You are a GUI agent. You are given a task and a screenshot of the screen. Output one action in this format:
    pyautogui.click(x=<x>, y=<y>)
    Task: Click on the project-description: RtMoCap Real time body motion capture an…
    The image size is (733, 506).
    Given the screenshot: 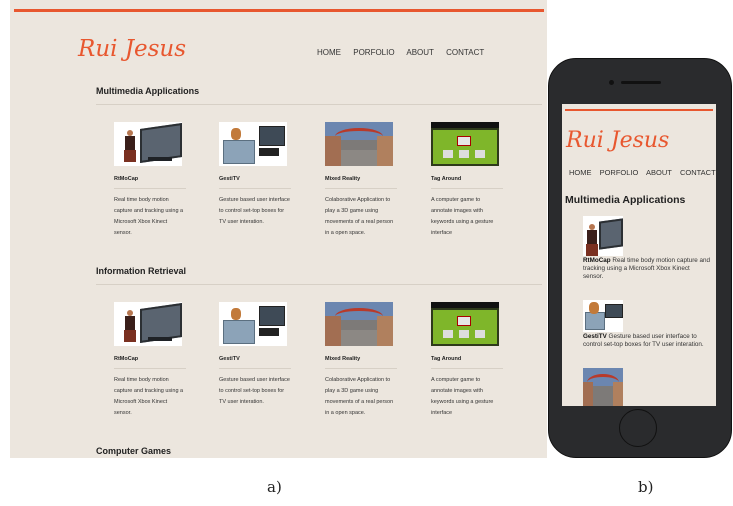 What is the action you would take?
    pyautogui.click(x=647, y=269)
    